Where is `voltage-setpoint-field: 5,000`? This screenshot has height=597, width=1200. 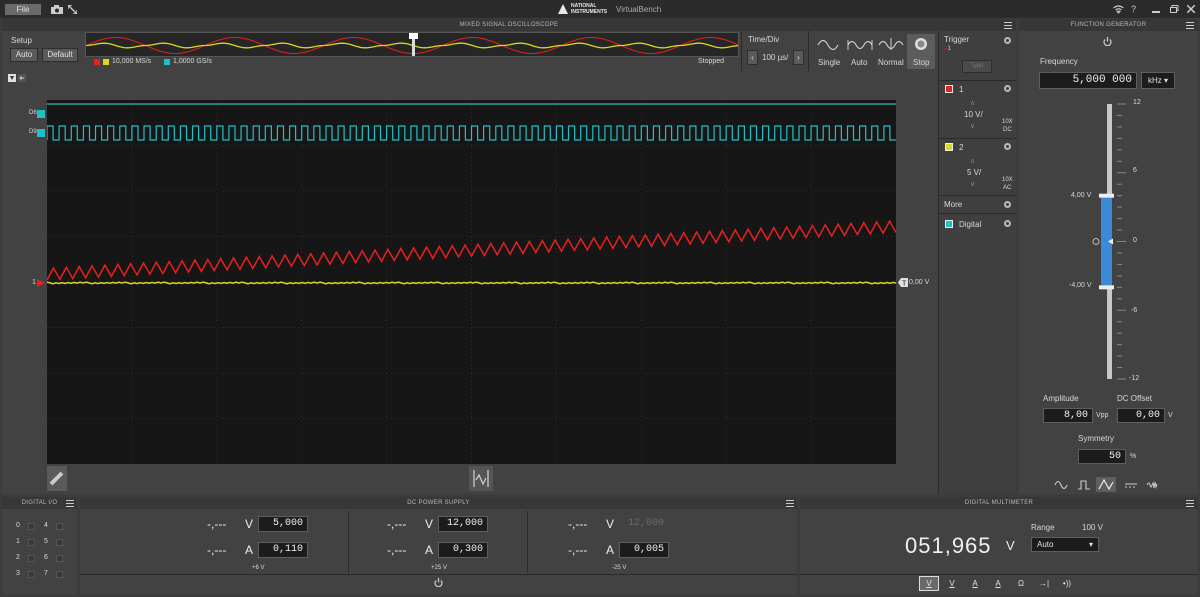 voltage-setpoint-field: 5,000 is located at coordinates (283, 524).